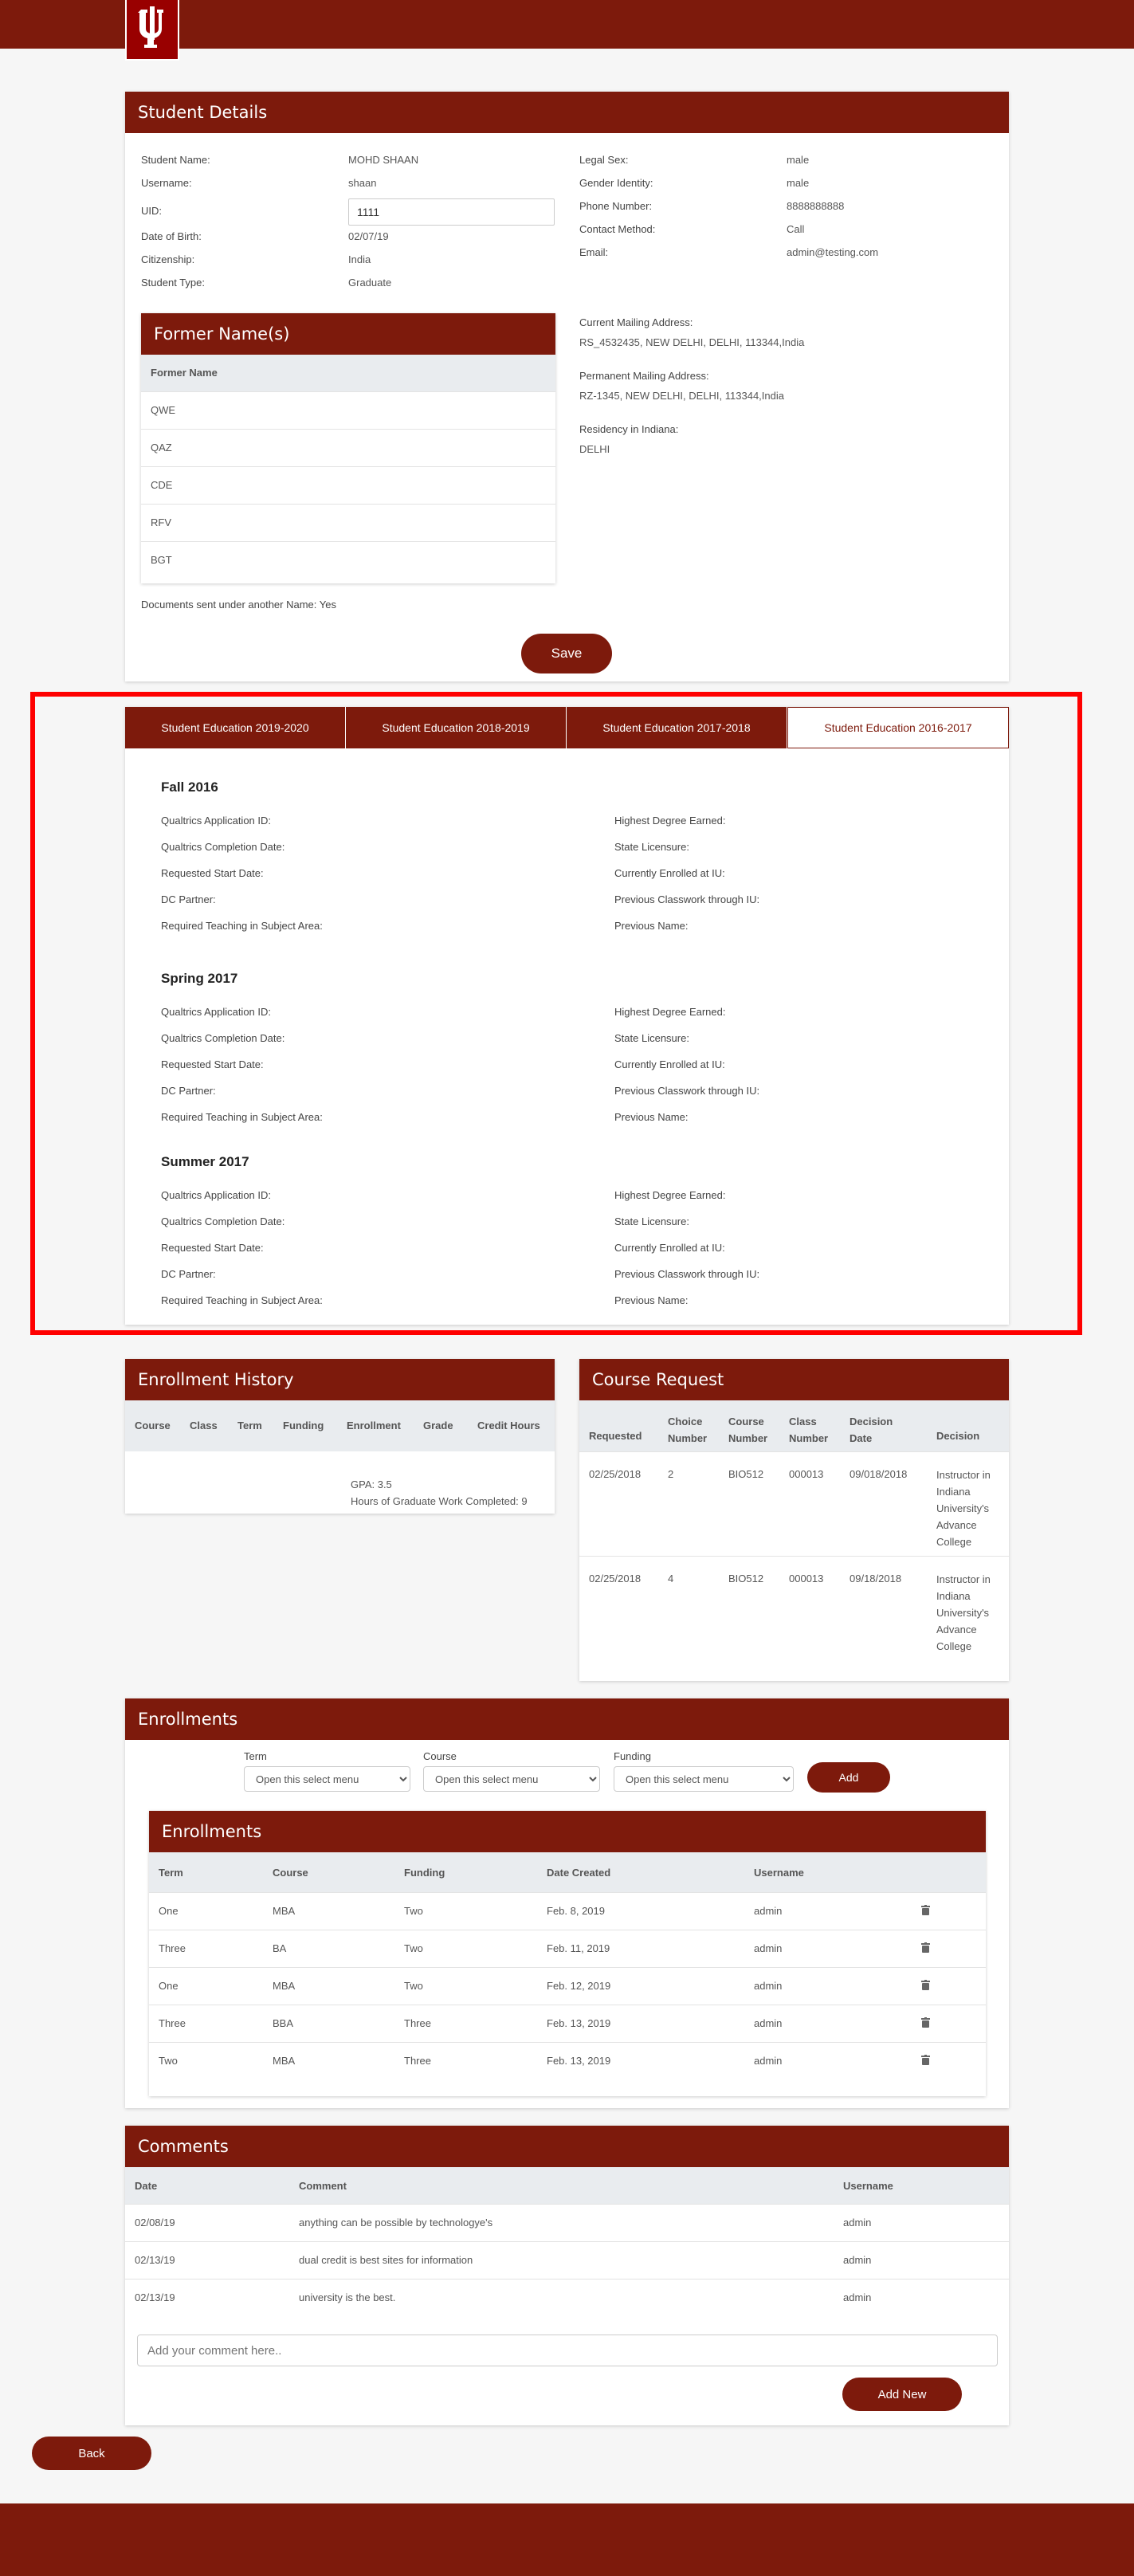 This screenshot has width=1134, height=2576. What do you see at coordinates (348, 334) in the screenshot?
I see `former-names-title: Former Name(s)` at bounding box center [348, 334].